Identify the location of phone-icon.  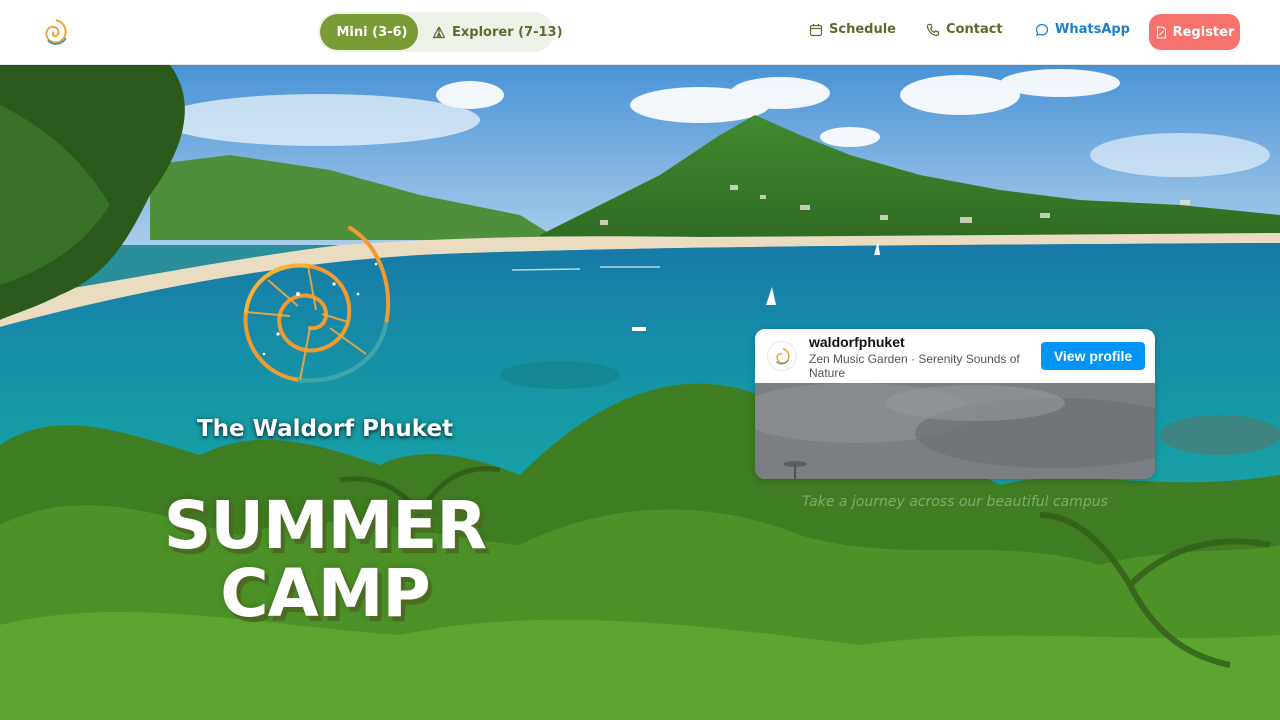
(933, 29).